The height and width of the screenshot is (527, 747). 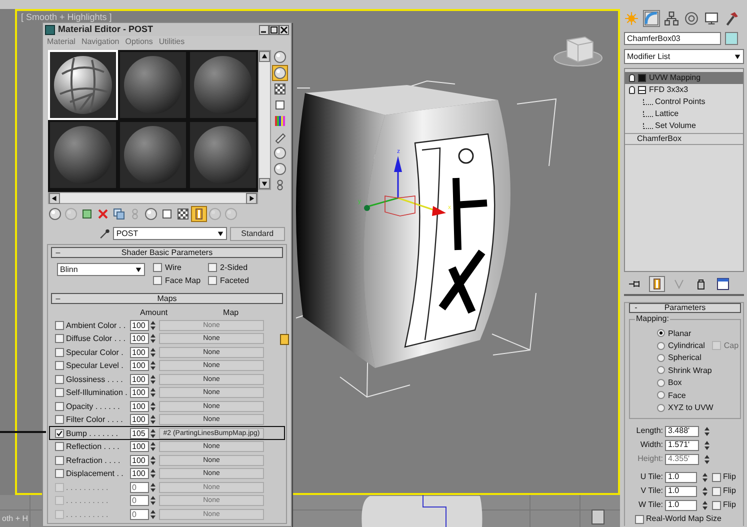 What do you see at coordinates (103, 213) in the screenshot?
I see `delete-icon` at bounding box center [103, 213].